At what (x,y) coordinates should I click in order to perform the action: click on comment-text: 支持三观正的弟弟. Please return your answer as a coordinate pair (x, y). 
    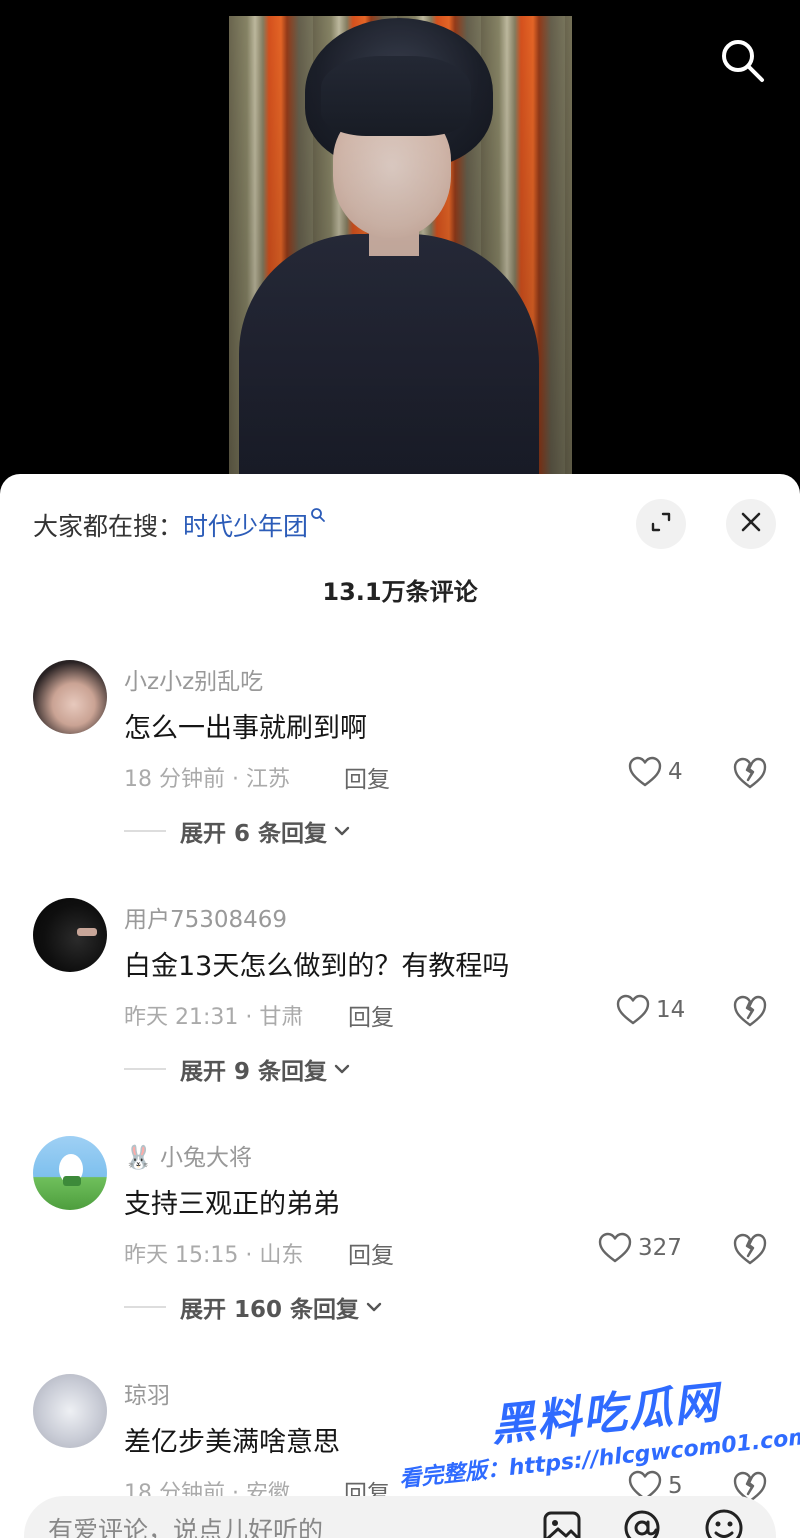
    Looking at the image, I should click on (232, 1201).